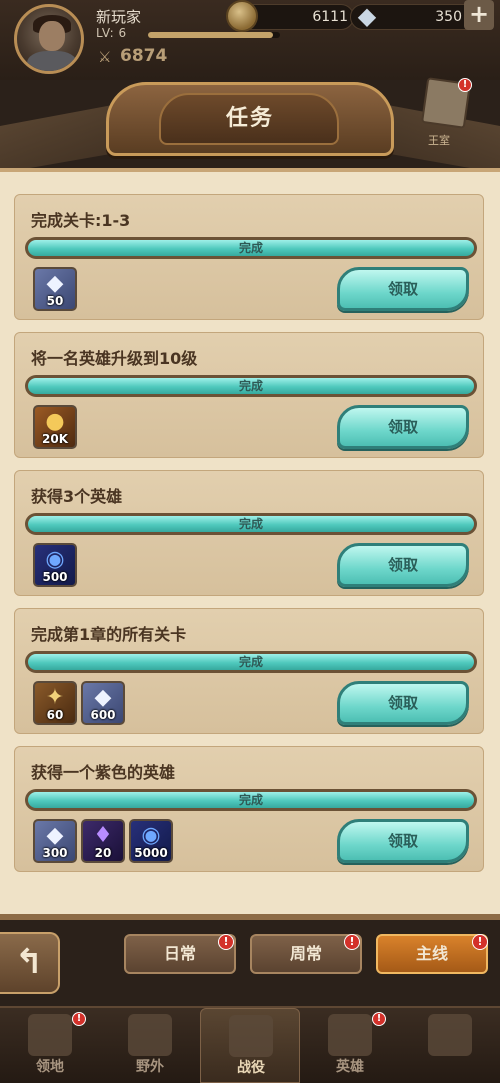 The image size is (500, 1083). I want to click on back-button: ↰, so click(30, 963).